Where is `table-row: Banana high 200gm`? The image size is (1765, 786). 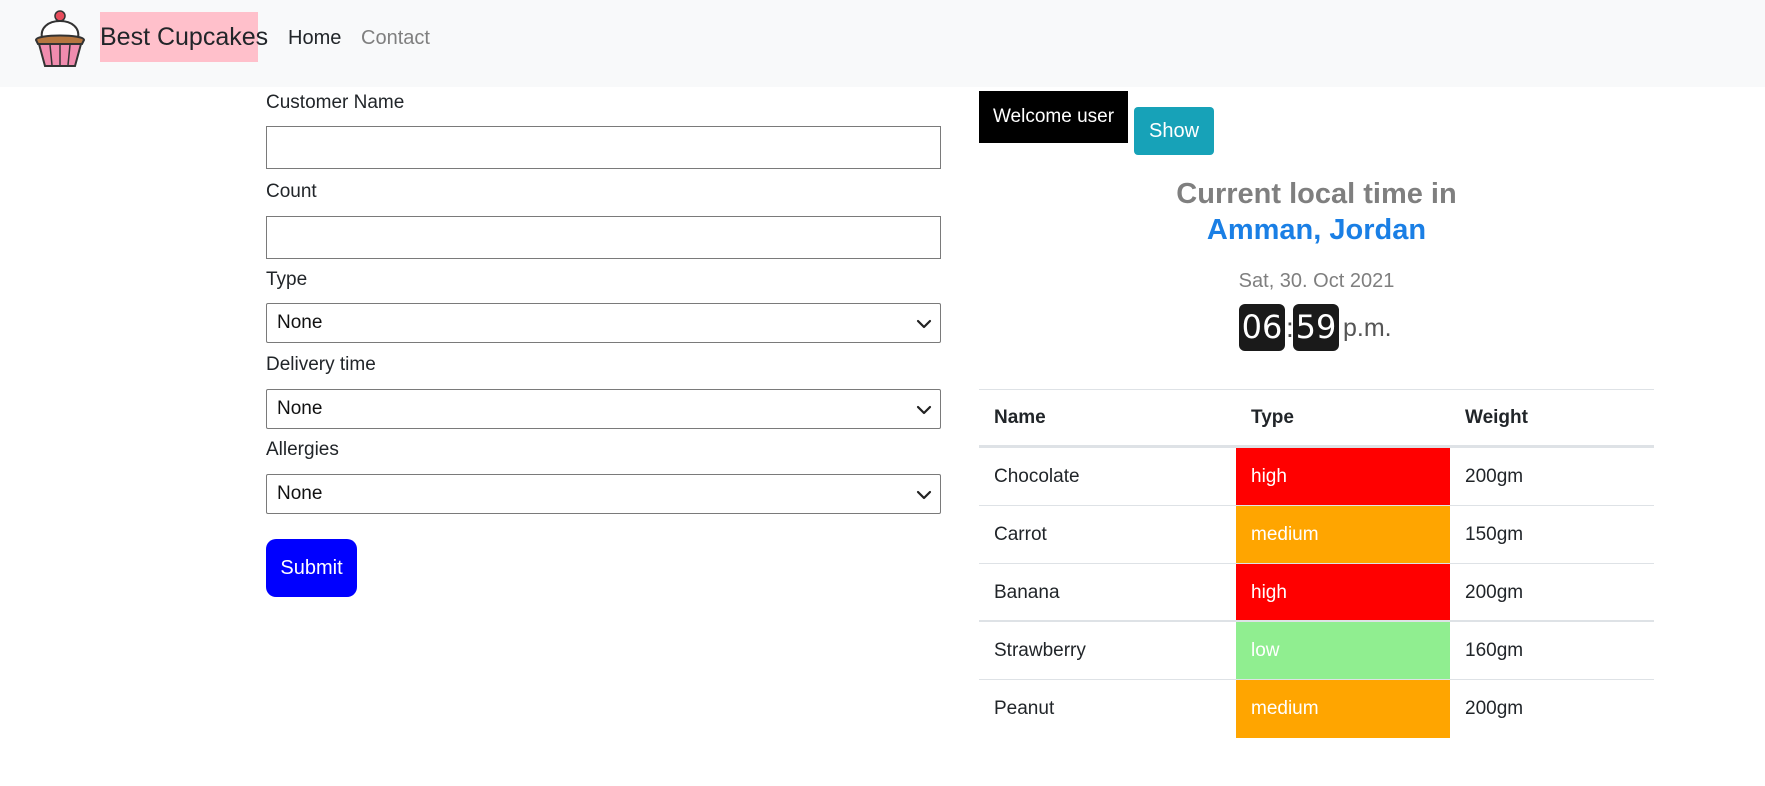
table-row: Banana high 200gm is located at coordinates (1316, 593).